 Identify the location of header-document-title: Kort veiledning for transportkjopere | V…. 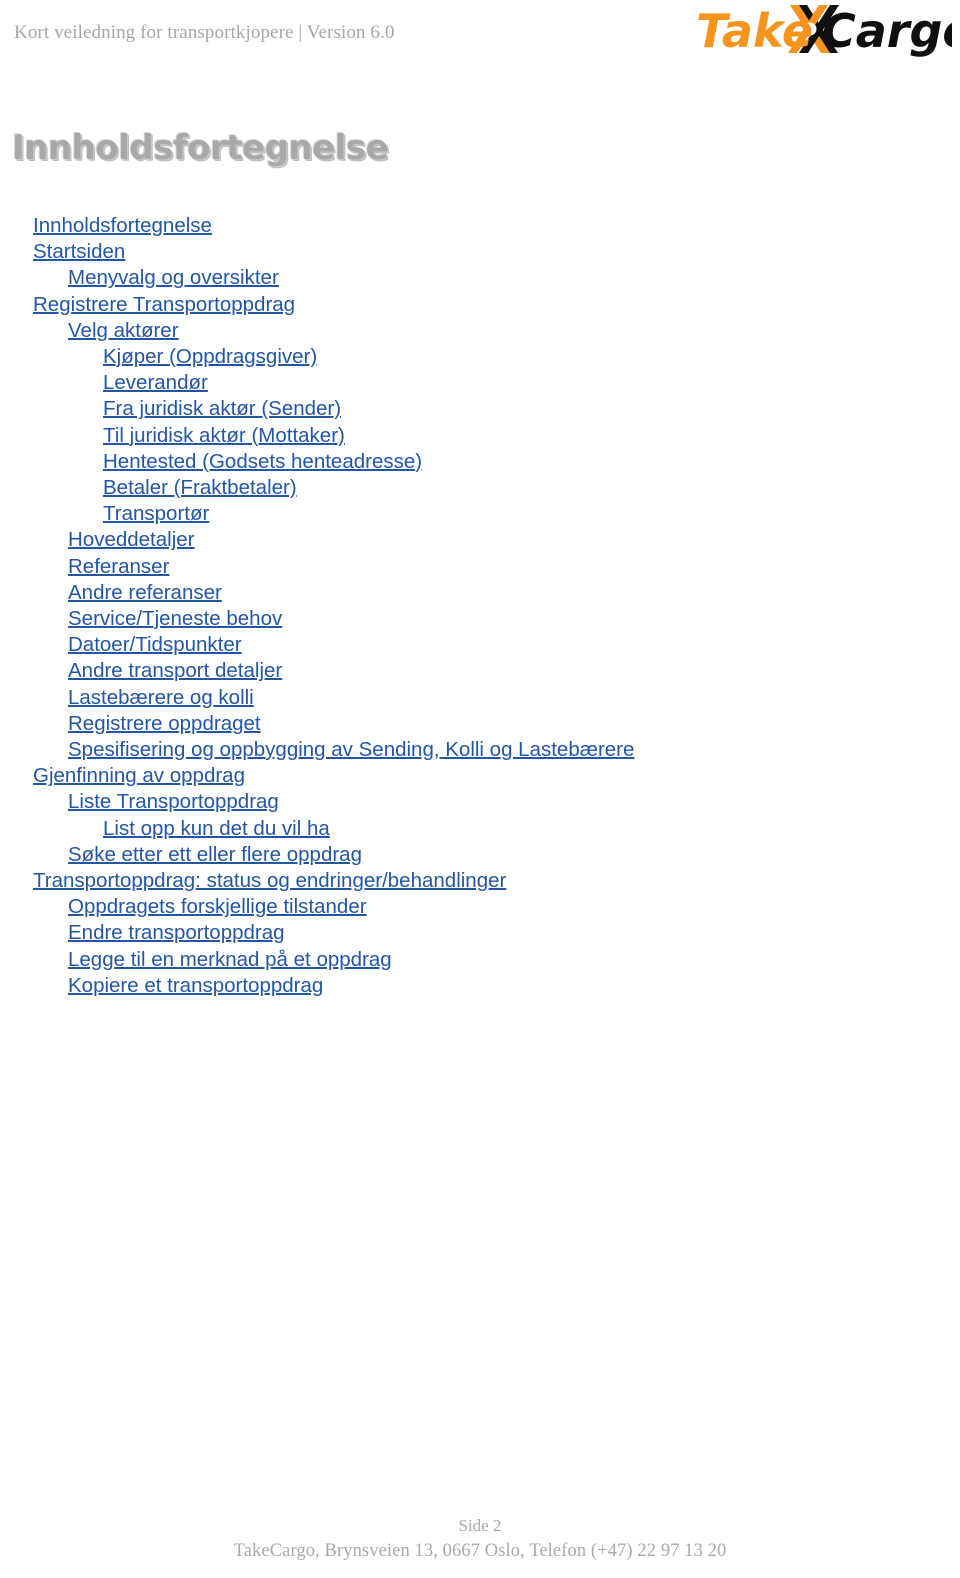
(204, 32).